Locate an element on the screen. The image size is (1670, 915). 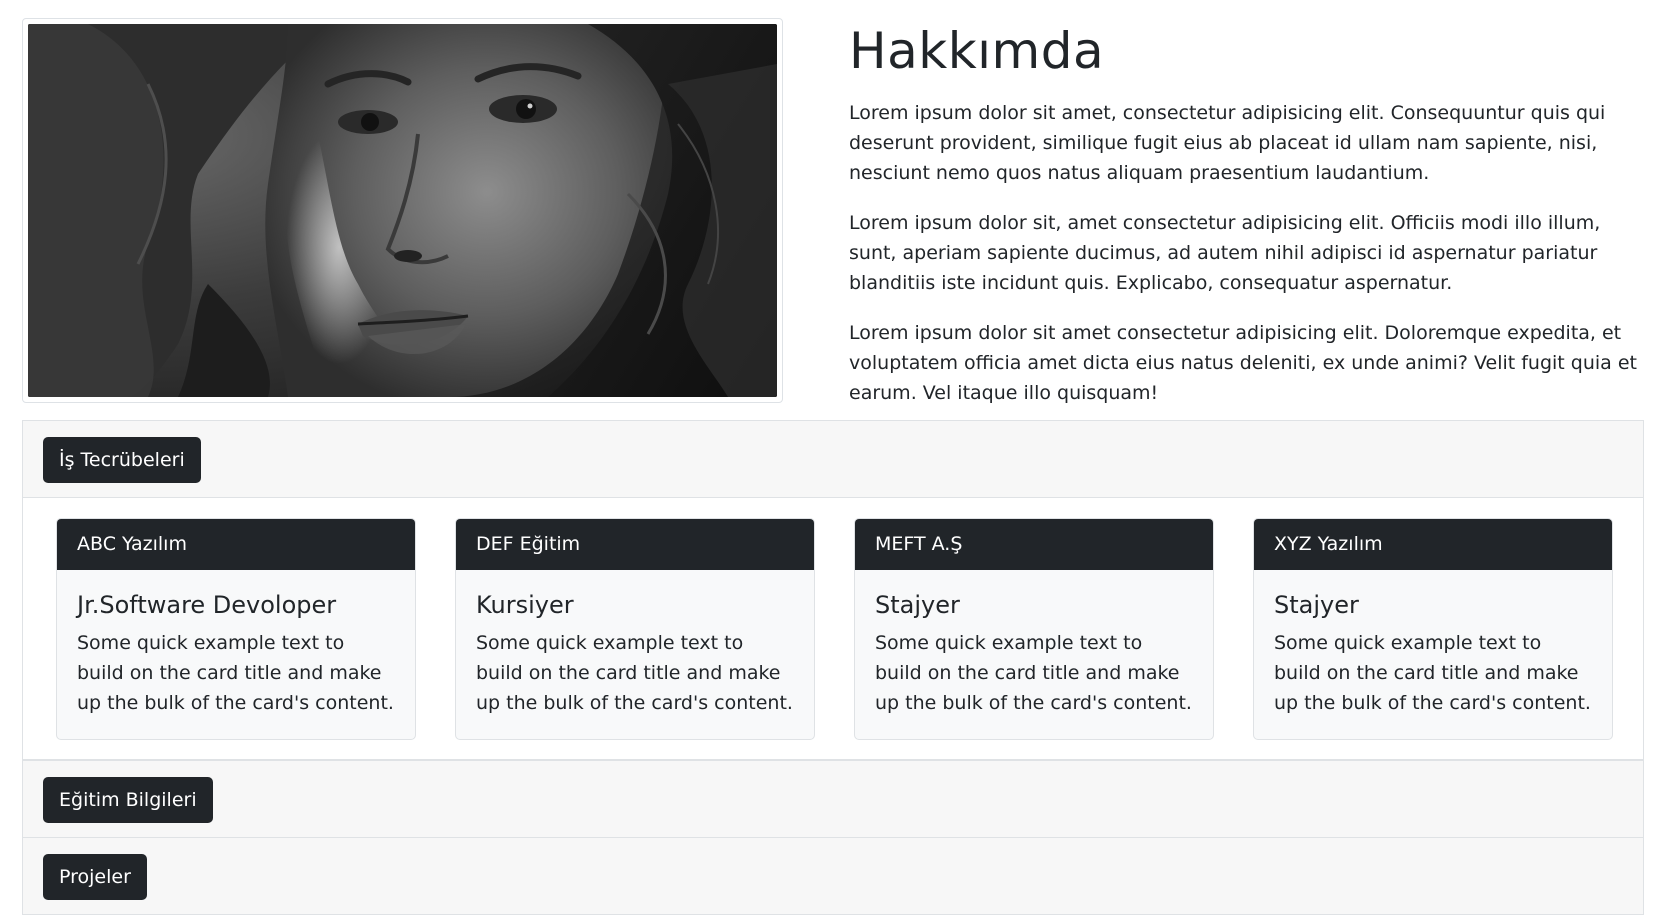
projects-toggle-button: Projeler is located at coordinates (95, 877).